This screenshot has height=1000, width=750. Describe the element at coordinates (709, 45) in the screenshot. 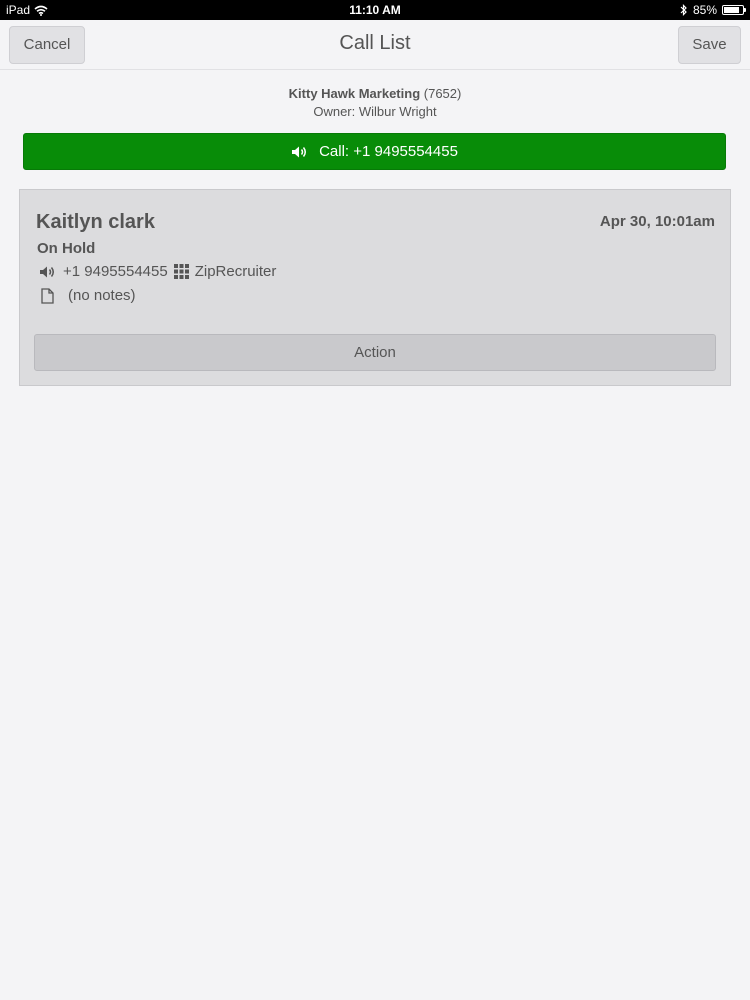

I see `save-button: Save` at that location.